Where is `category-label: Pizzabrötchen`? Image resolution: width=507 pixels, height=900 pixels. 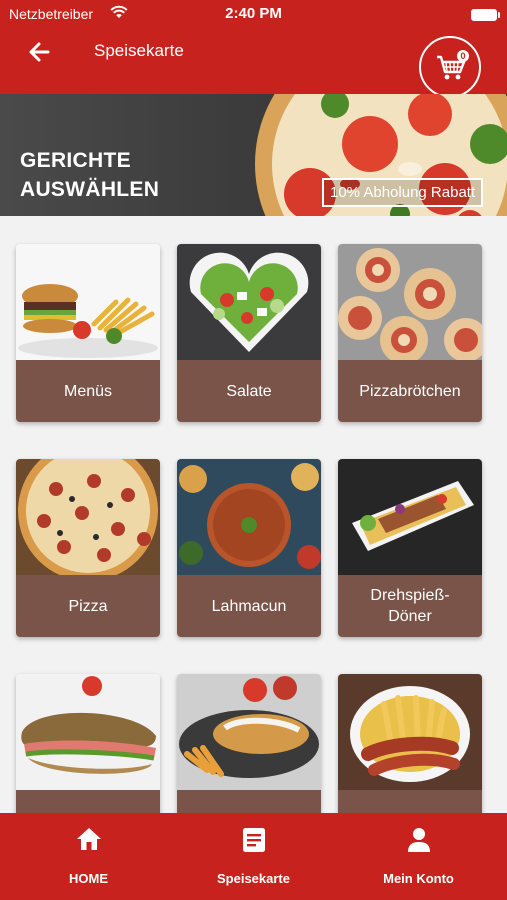
category-label: Pizzabrötchen is located at coordinates (410, 391).